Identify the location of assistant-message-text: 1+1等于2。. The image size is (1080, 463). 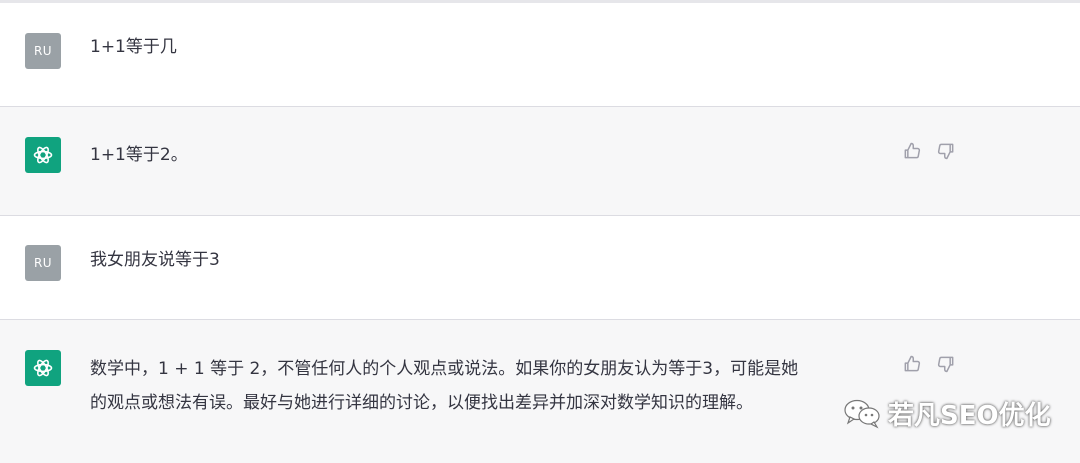
(139, 155).